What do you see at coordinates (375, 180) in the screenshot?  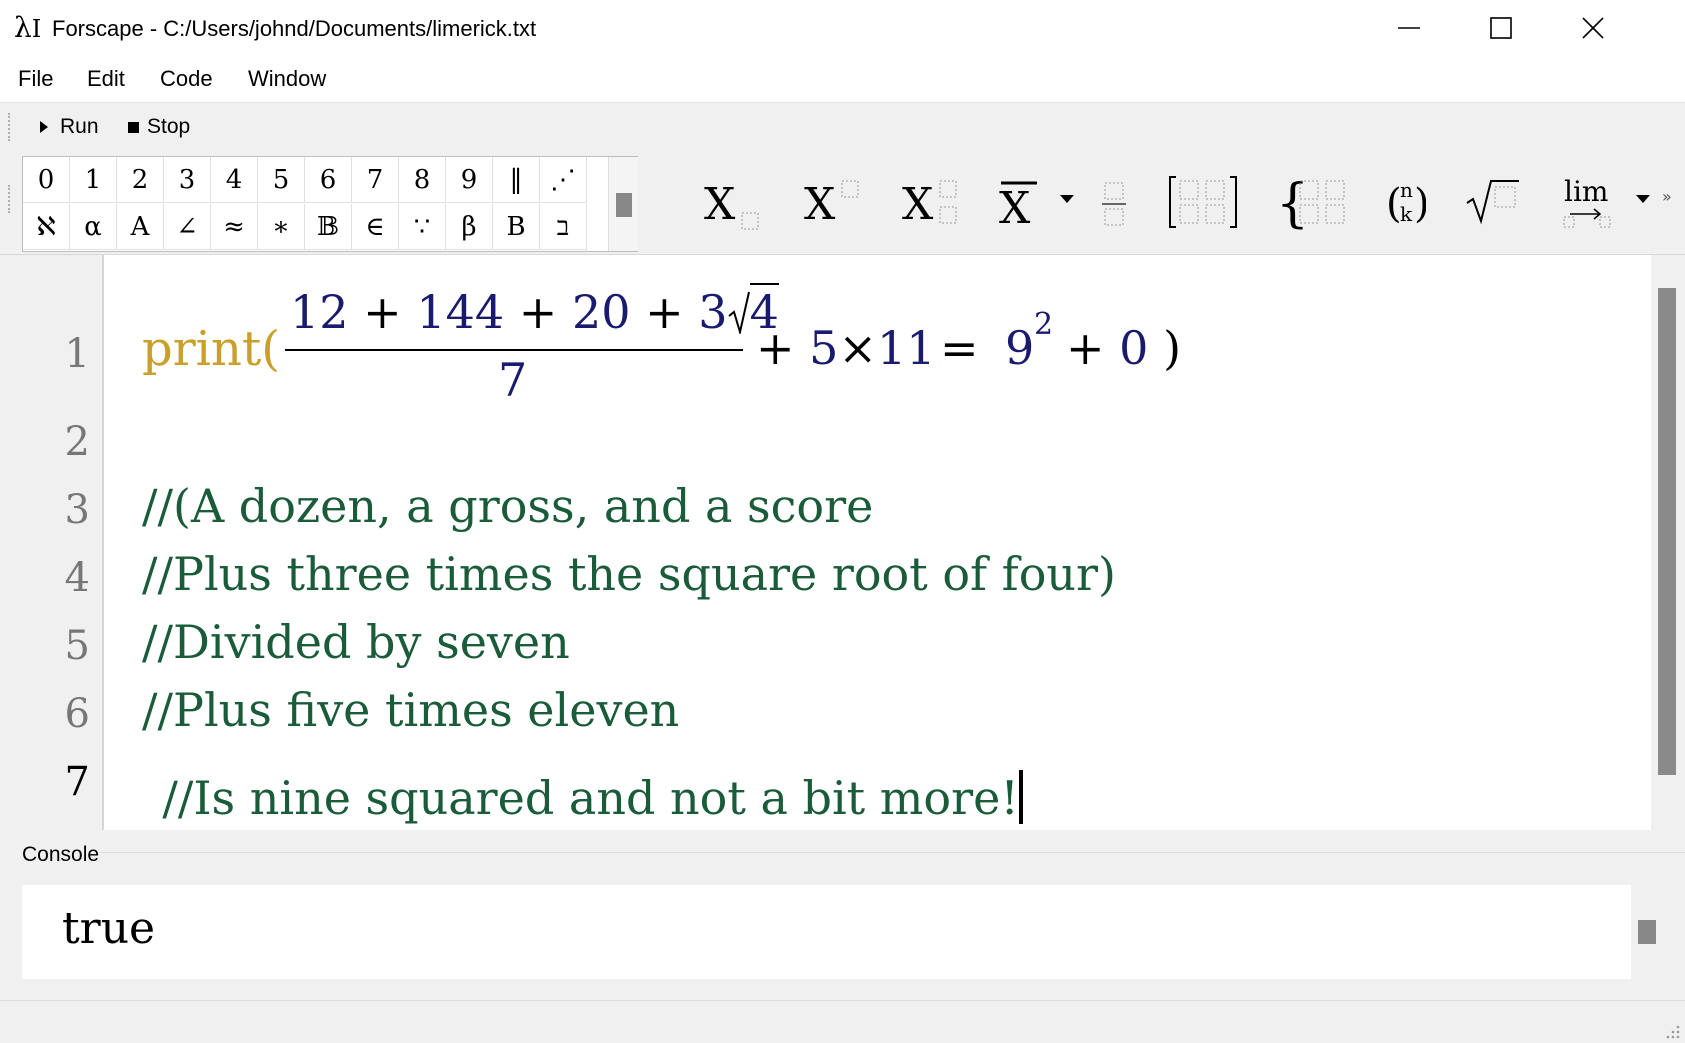 I see `keypad-key: 7` at bounding box center [375, 180].